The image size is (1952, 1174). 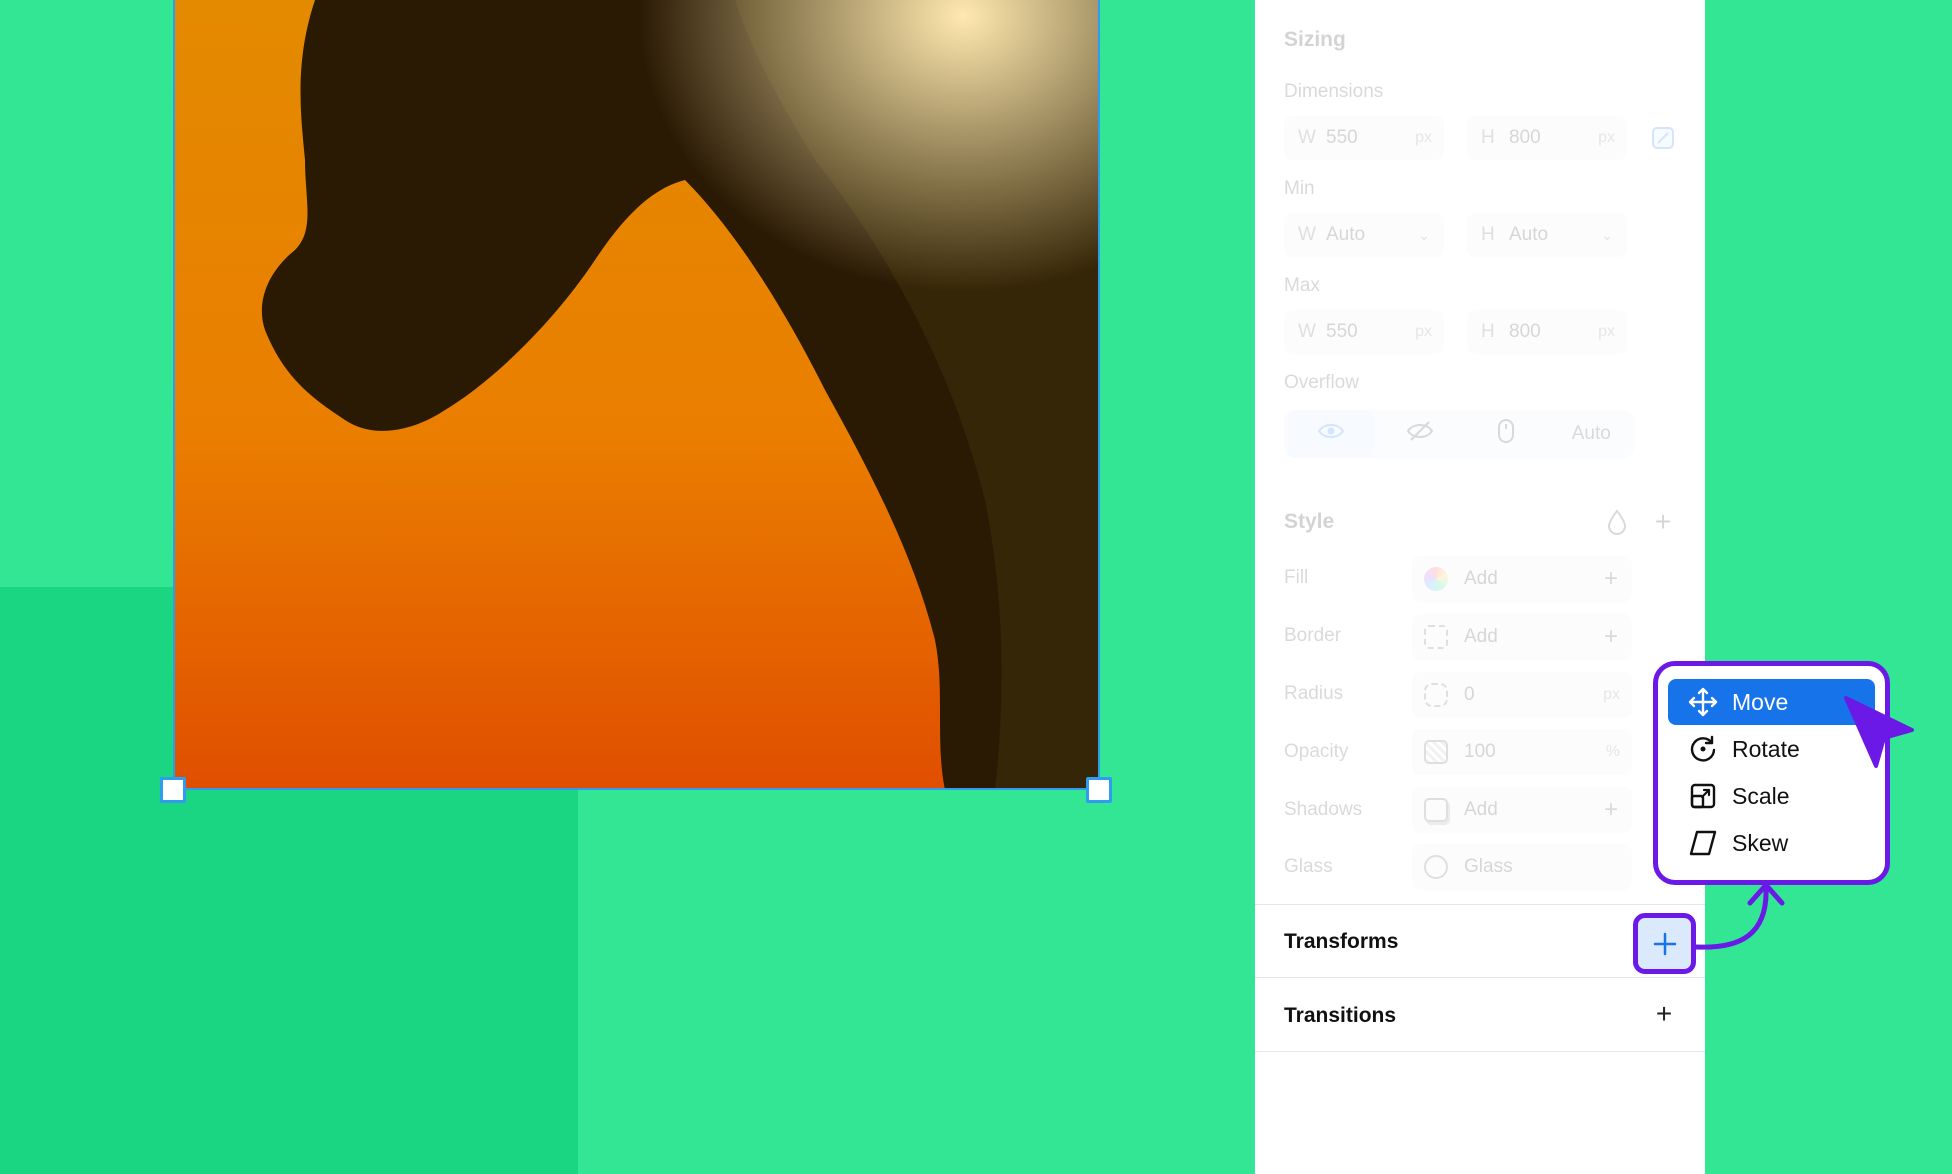 What do you see at coordinates (1606, 331) in the screenshot?
I see `max-height-unit: px` at bounding box center [1606, 331].